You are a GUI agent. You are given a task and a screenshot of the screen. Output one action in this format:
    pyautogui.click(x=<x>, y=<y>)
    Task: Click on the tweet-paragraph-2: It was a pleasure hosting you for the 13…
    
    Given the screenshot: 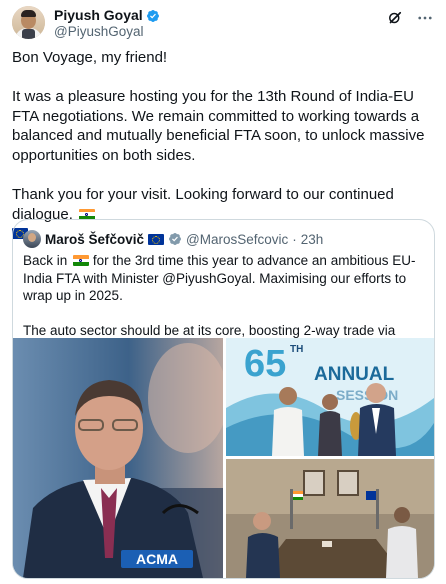 What is the action you would take?
    pyautogui.click(x=218, y=126)
    